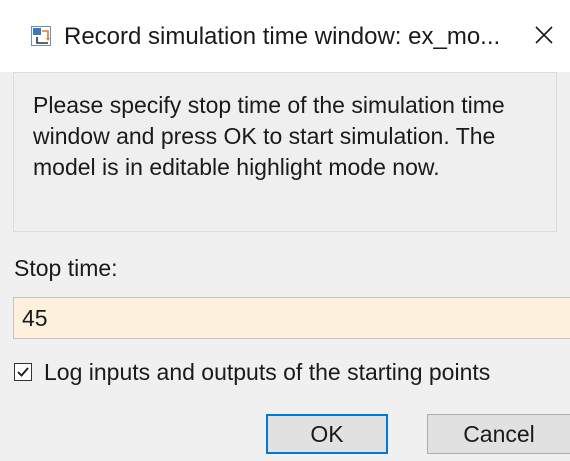 The height and width of the screenshot is (461, 570). I want to click on log-io-checkbox, so click(23, 372).